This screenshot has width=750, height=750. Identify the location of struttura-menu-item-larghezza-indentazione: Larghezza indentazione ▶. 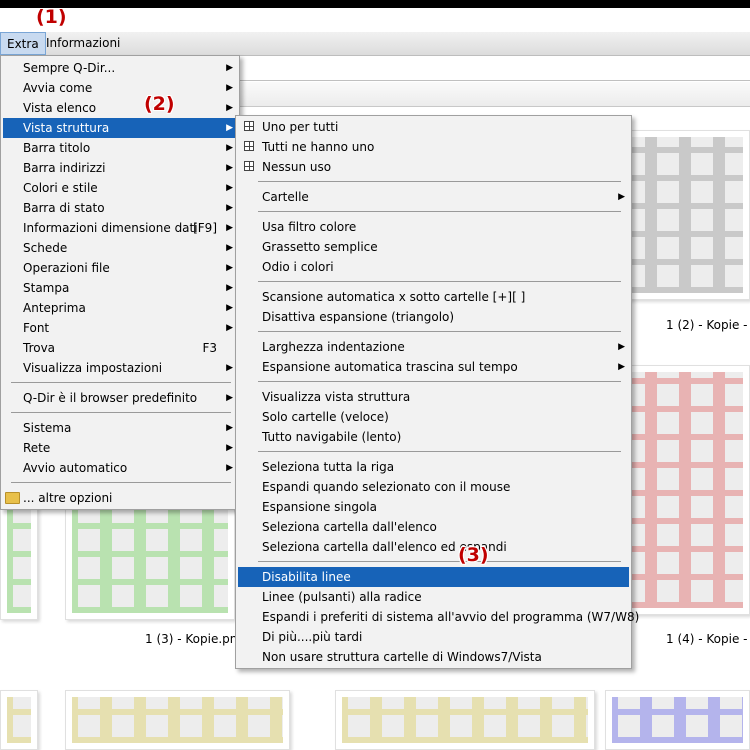
(433, 347).